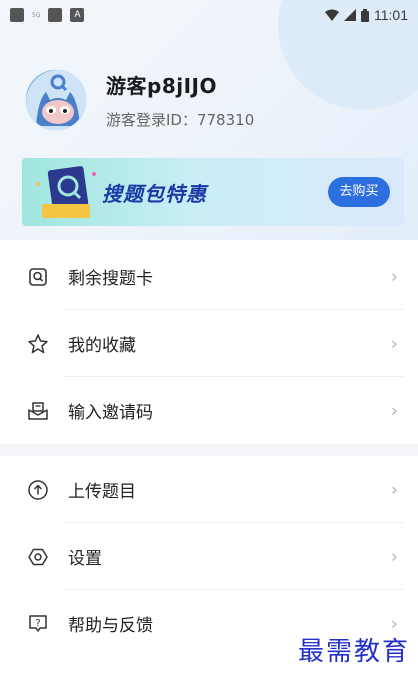 The image size is (418, 684). I want to click on menu-label: 输入邀请码, so click(110, 413).